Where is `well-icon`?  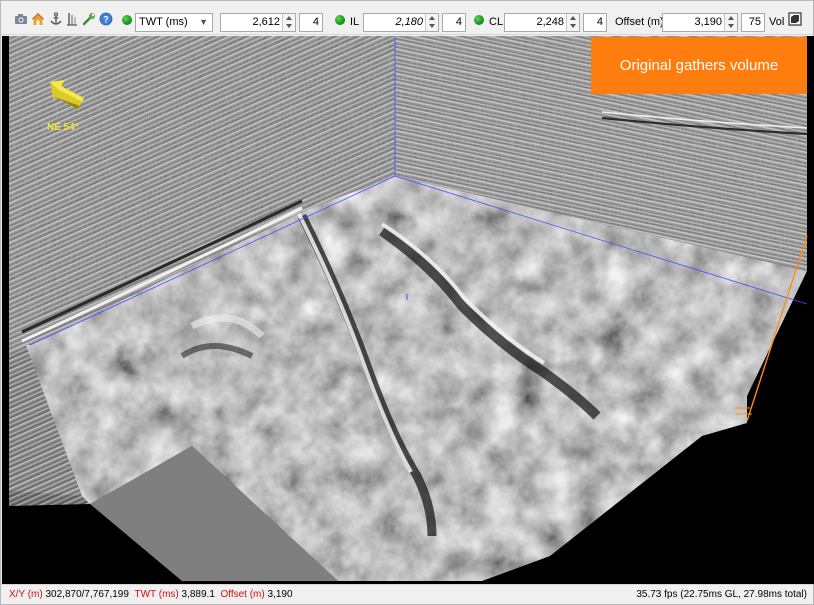
well-icon is located at coordinates (72, 19).